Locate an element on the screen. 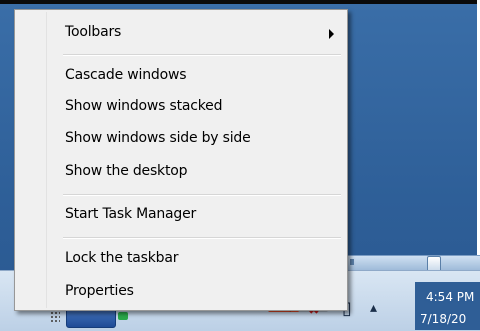 This screenshot has width=480, height=331. submenu-arrow-icon is located at coordinates (331, 34).